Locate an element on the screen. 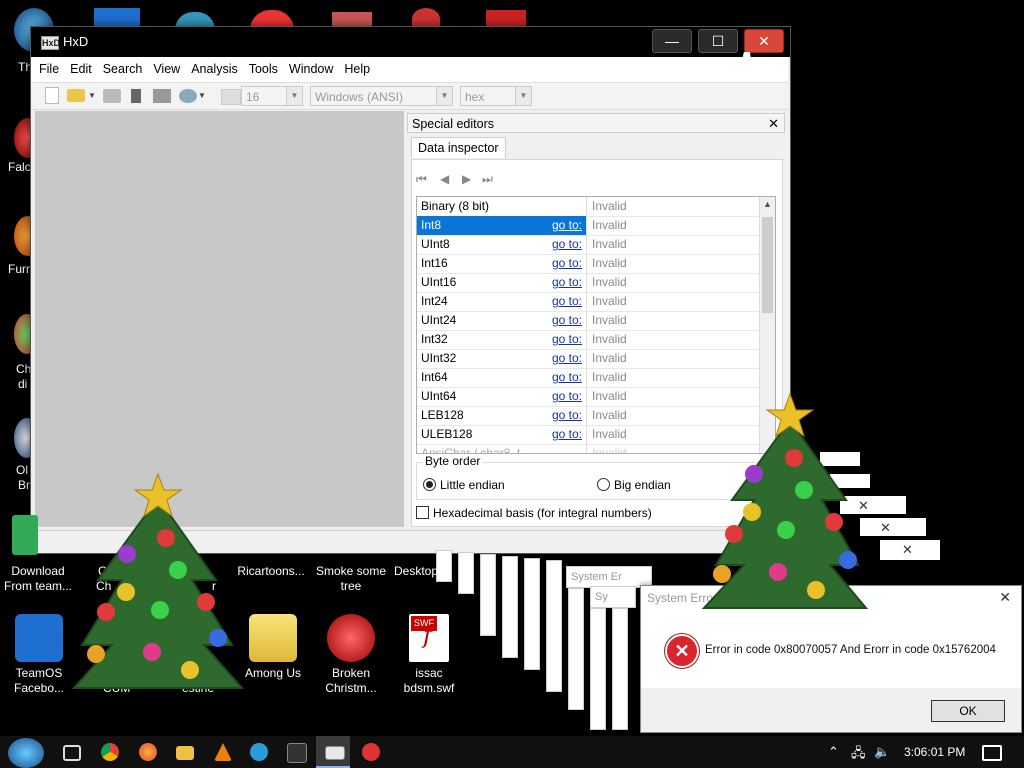 Image resolution: width=1024 pixels, height=768 pixels. task-view-icon is located at coordinates (72, 753).